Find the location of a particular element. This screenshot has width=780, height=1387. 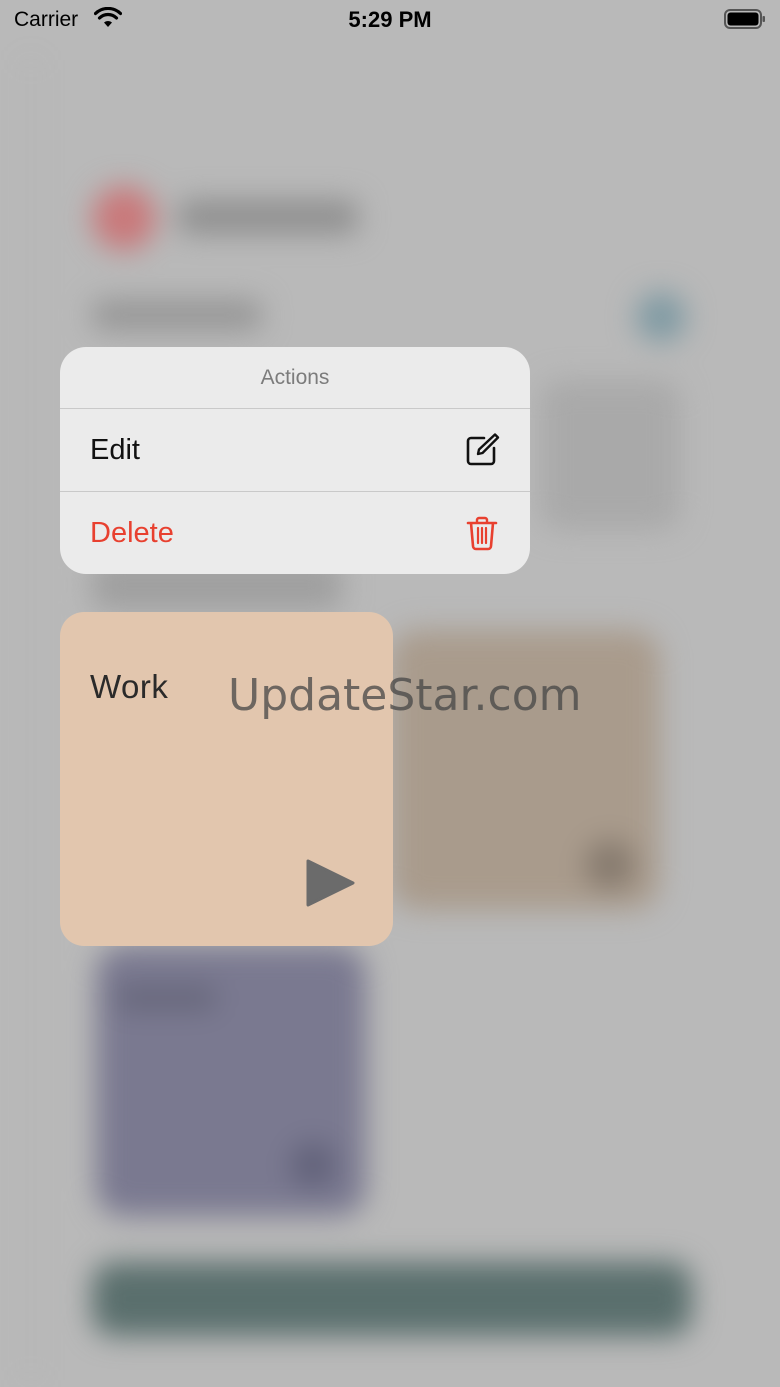

background-add-button is located at coordinates (661, 317).